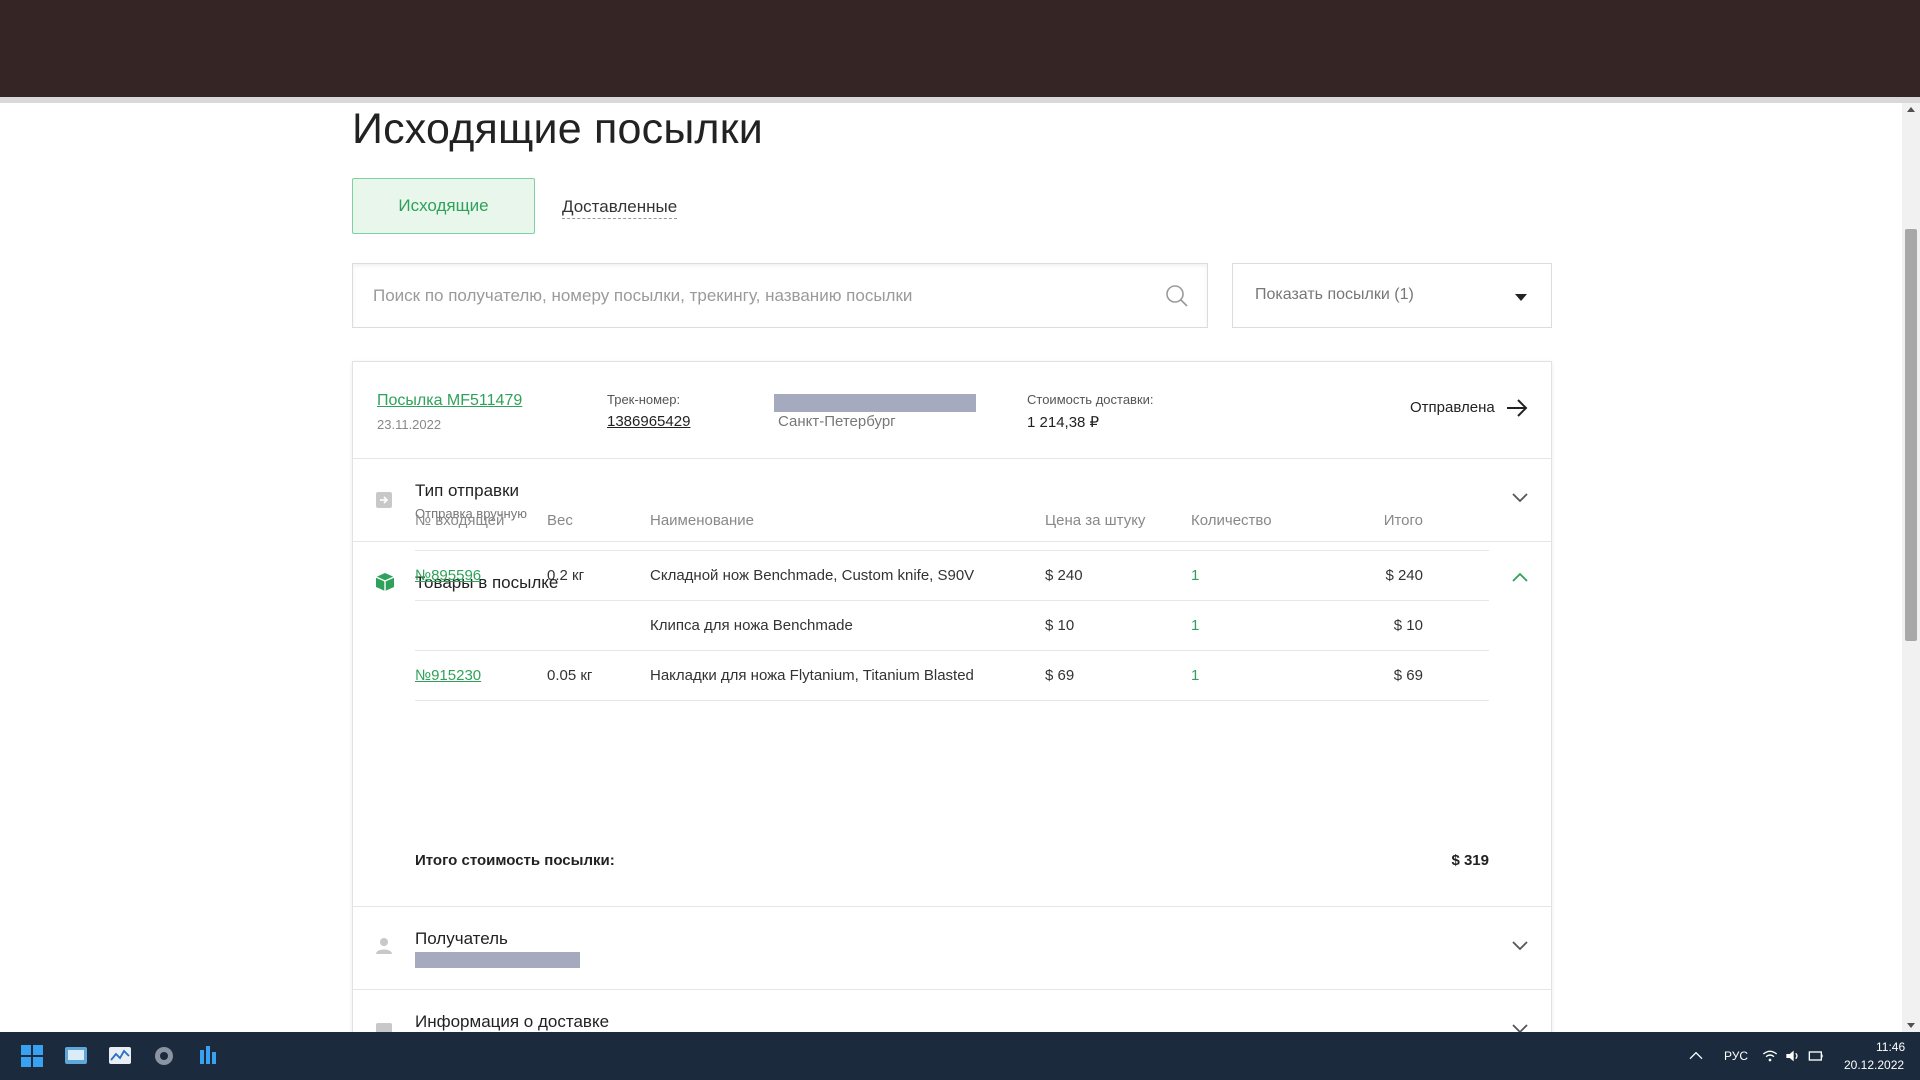  What do you see at coordinates (1095, 520) in the screenshot?
I see `header-price: Цена за штуку` at bounding box center [1095, 520].